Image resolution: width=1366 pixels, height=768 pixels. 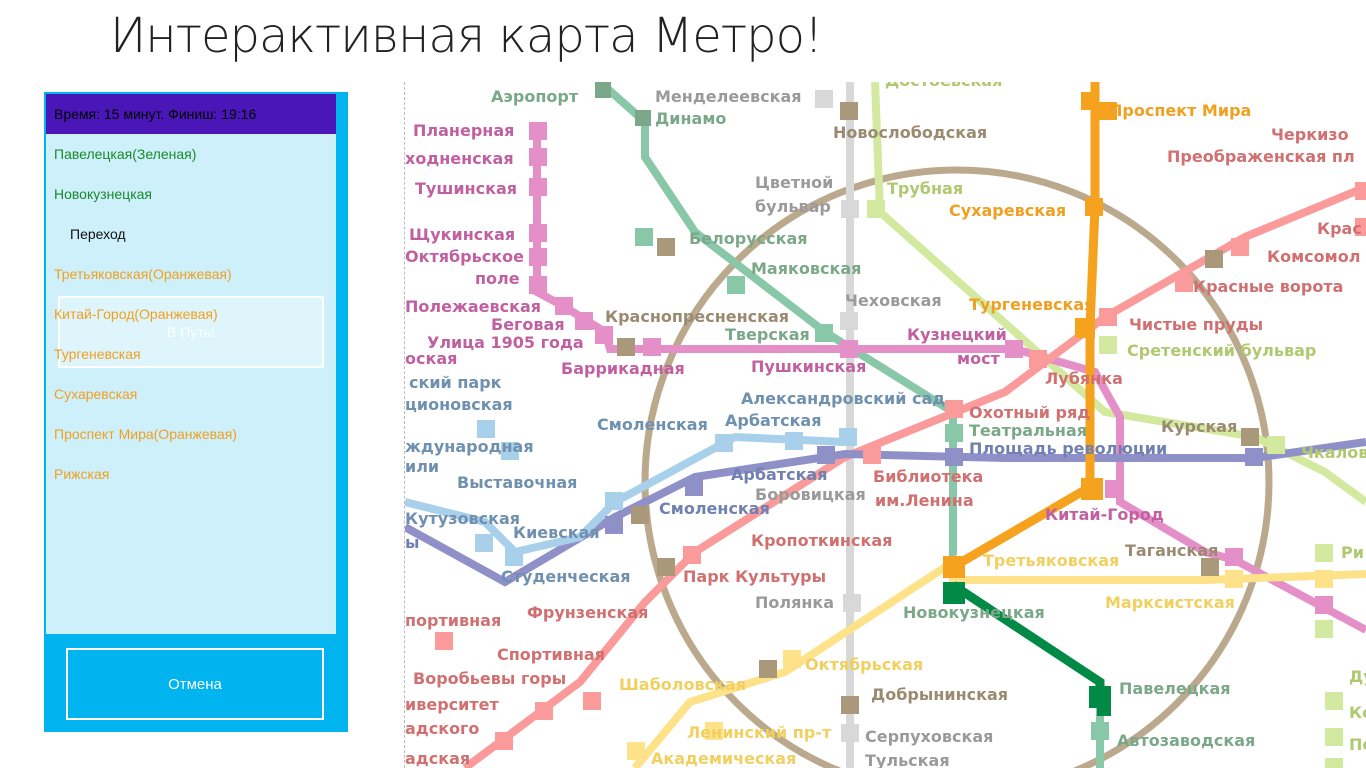 I want to click on station-label: поле, so click(x=497, y=278).